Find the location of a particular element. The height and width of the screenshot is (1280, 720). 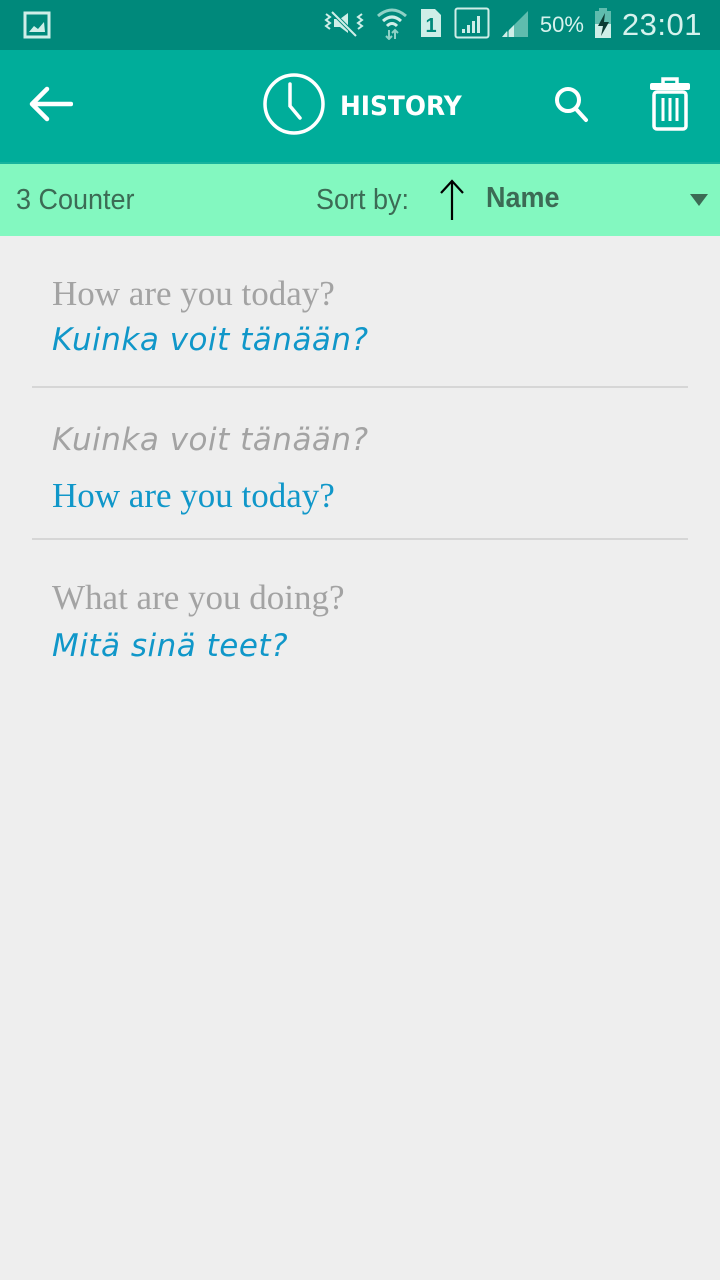

sort-direction-toggle is located at coordinates (452, 200).